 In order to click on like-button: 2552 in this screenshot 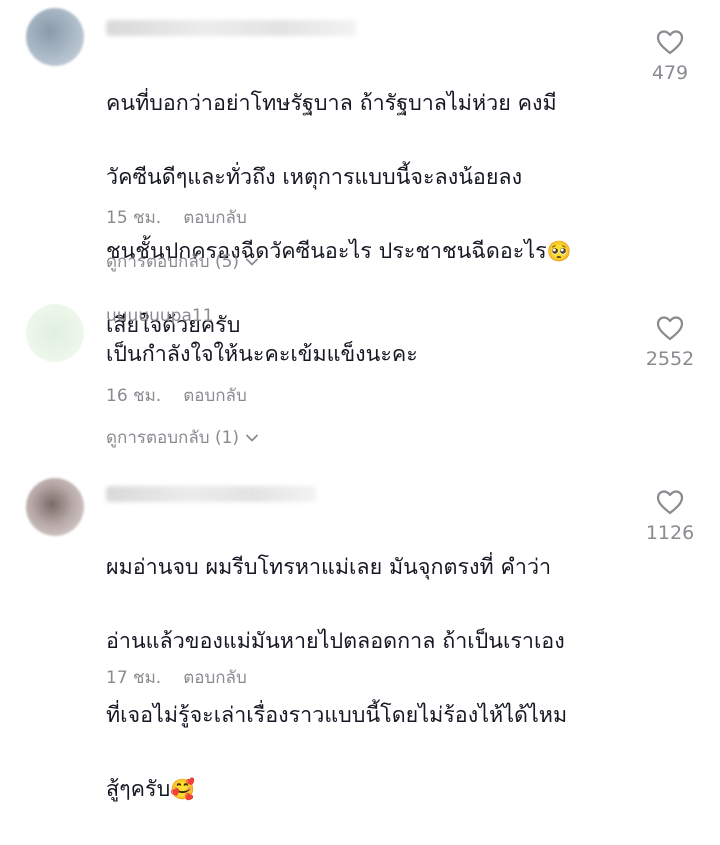, I will do `click(670, 342)`.